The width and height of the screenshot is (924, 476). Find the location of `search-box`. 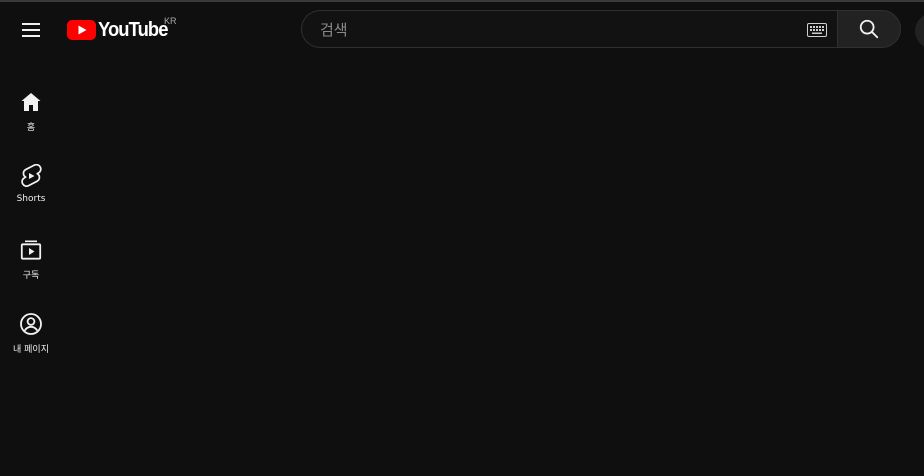

search-box is located at coordinates (569, 29).